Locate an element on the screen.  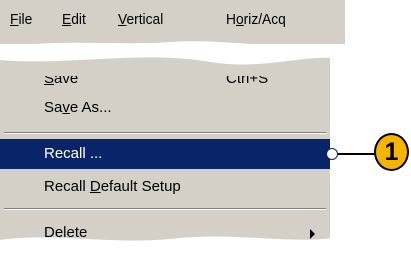
save-as-pre: Sa is located at coordinates (53, 107).